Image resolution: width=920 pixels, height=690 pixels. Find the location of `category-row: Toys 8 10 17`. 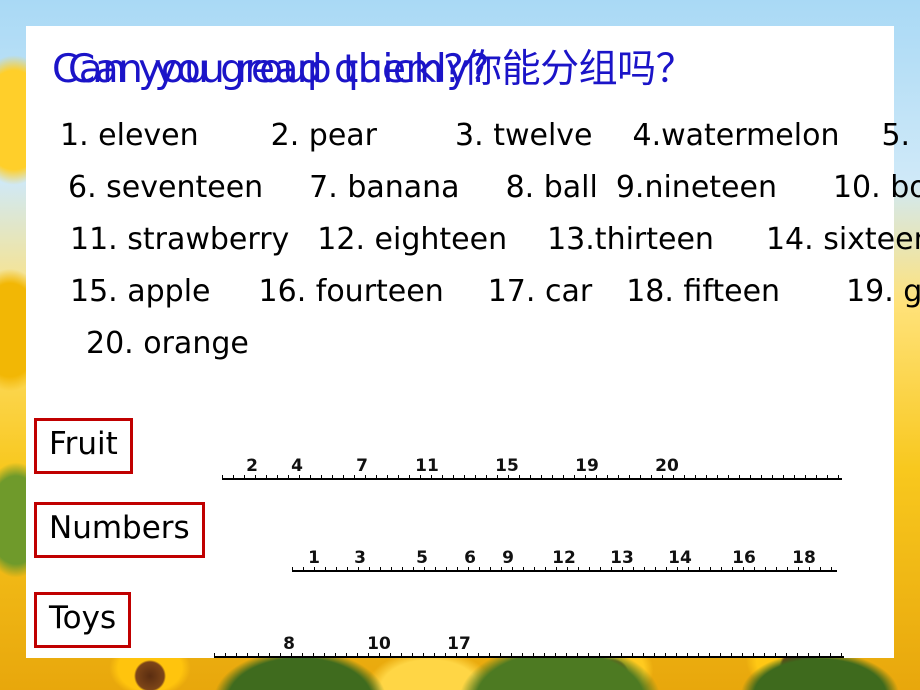

category-row: Toys 8 10 17 is located at coordinates (465, 630).